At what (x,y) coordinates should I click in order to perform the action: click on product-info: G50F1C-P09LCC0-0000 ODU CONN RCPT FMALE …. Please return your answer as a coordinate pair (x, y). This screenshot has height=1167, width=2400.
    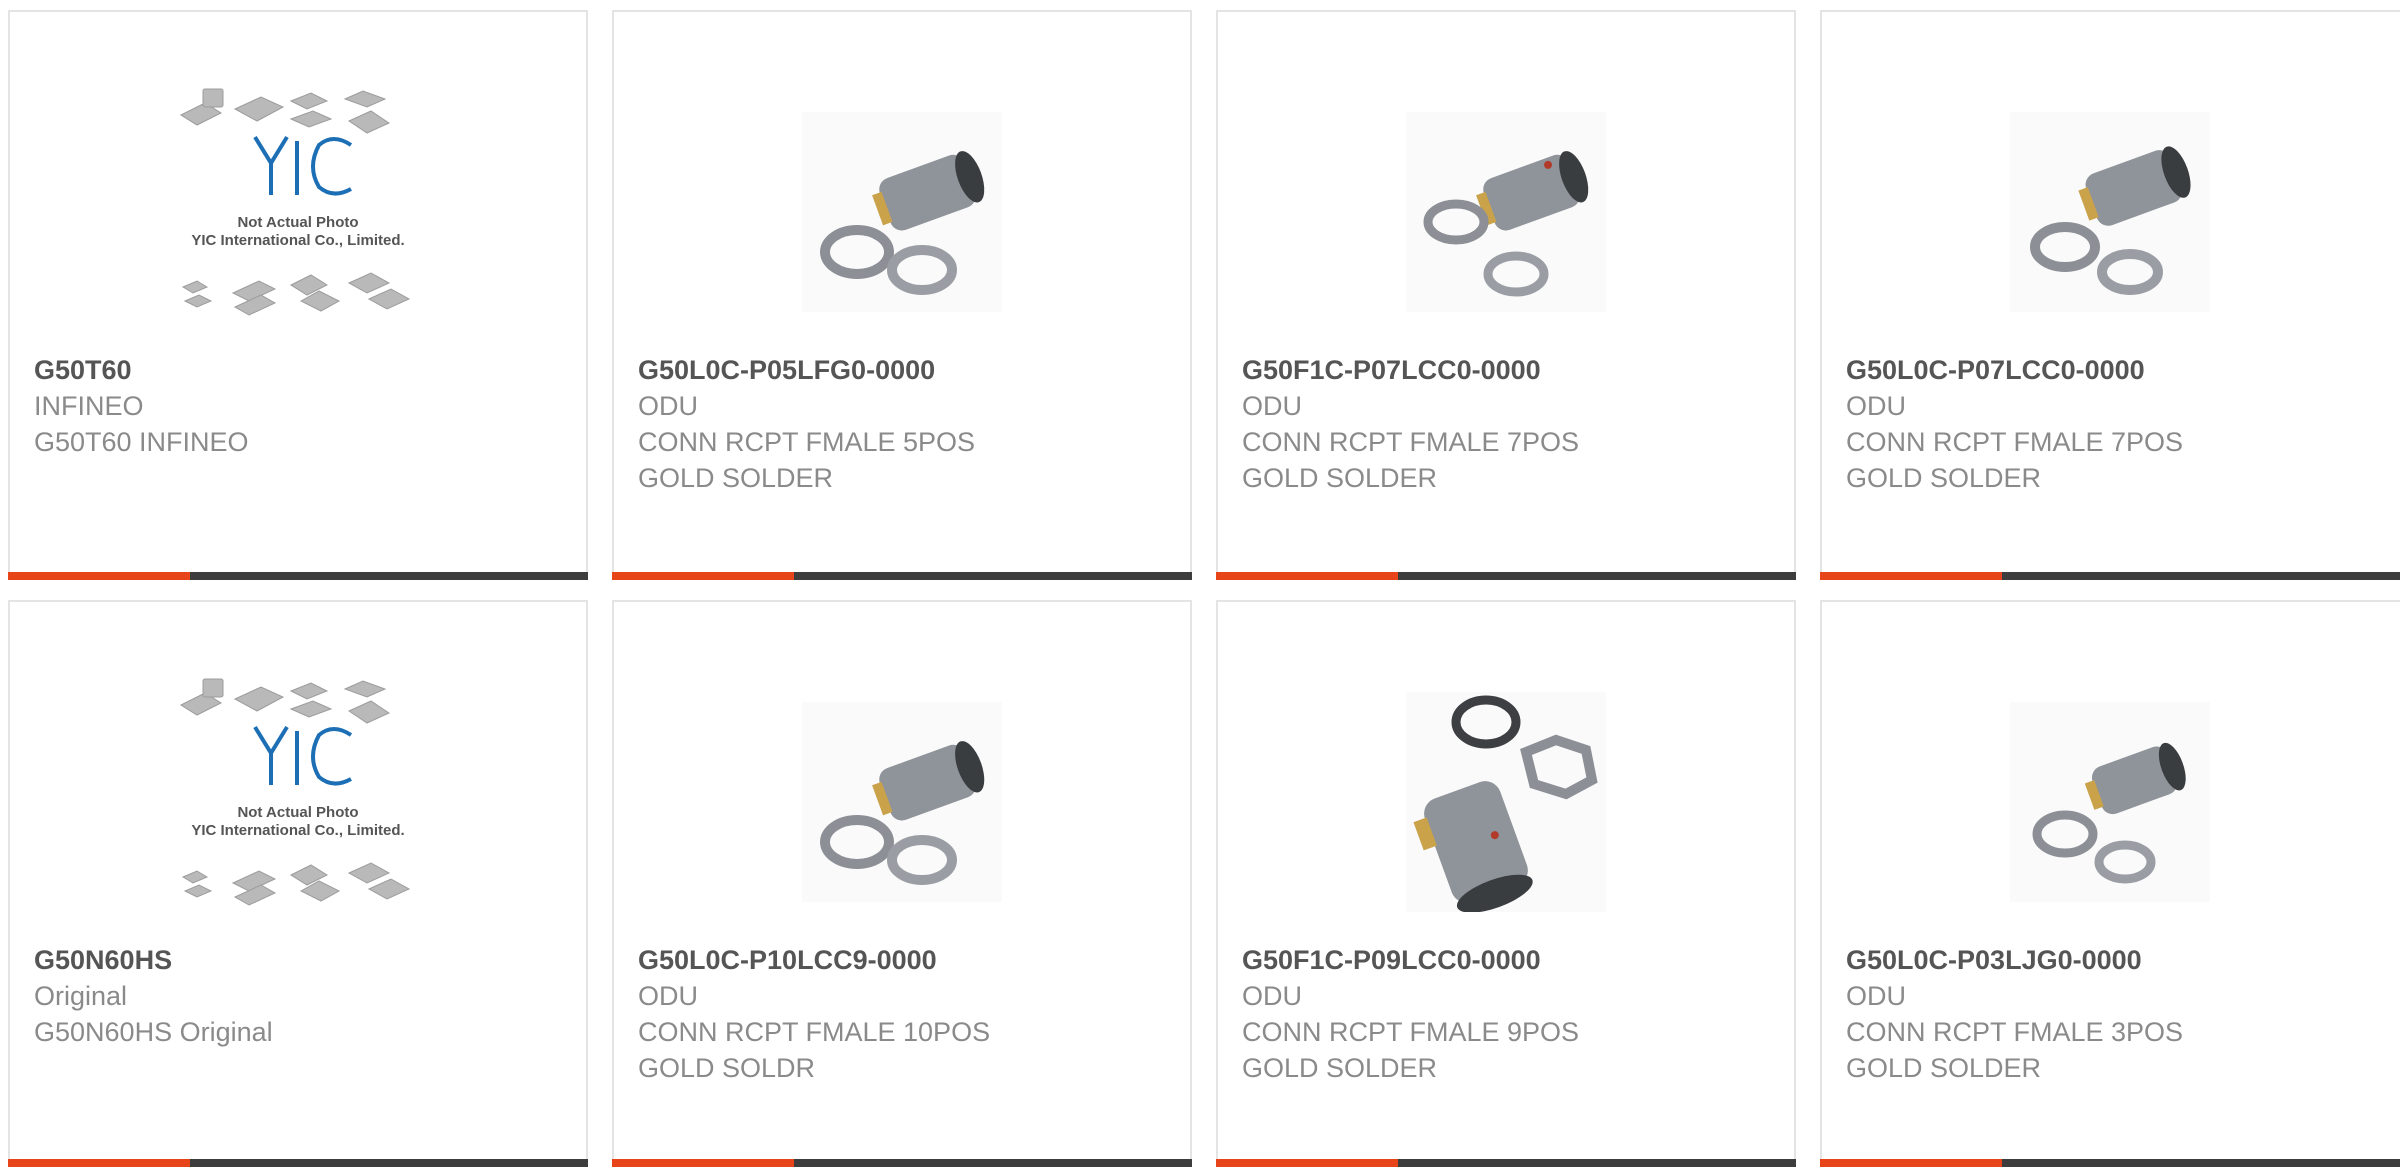
    Looking at the image, I should click on (1508, 1014).